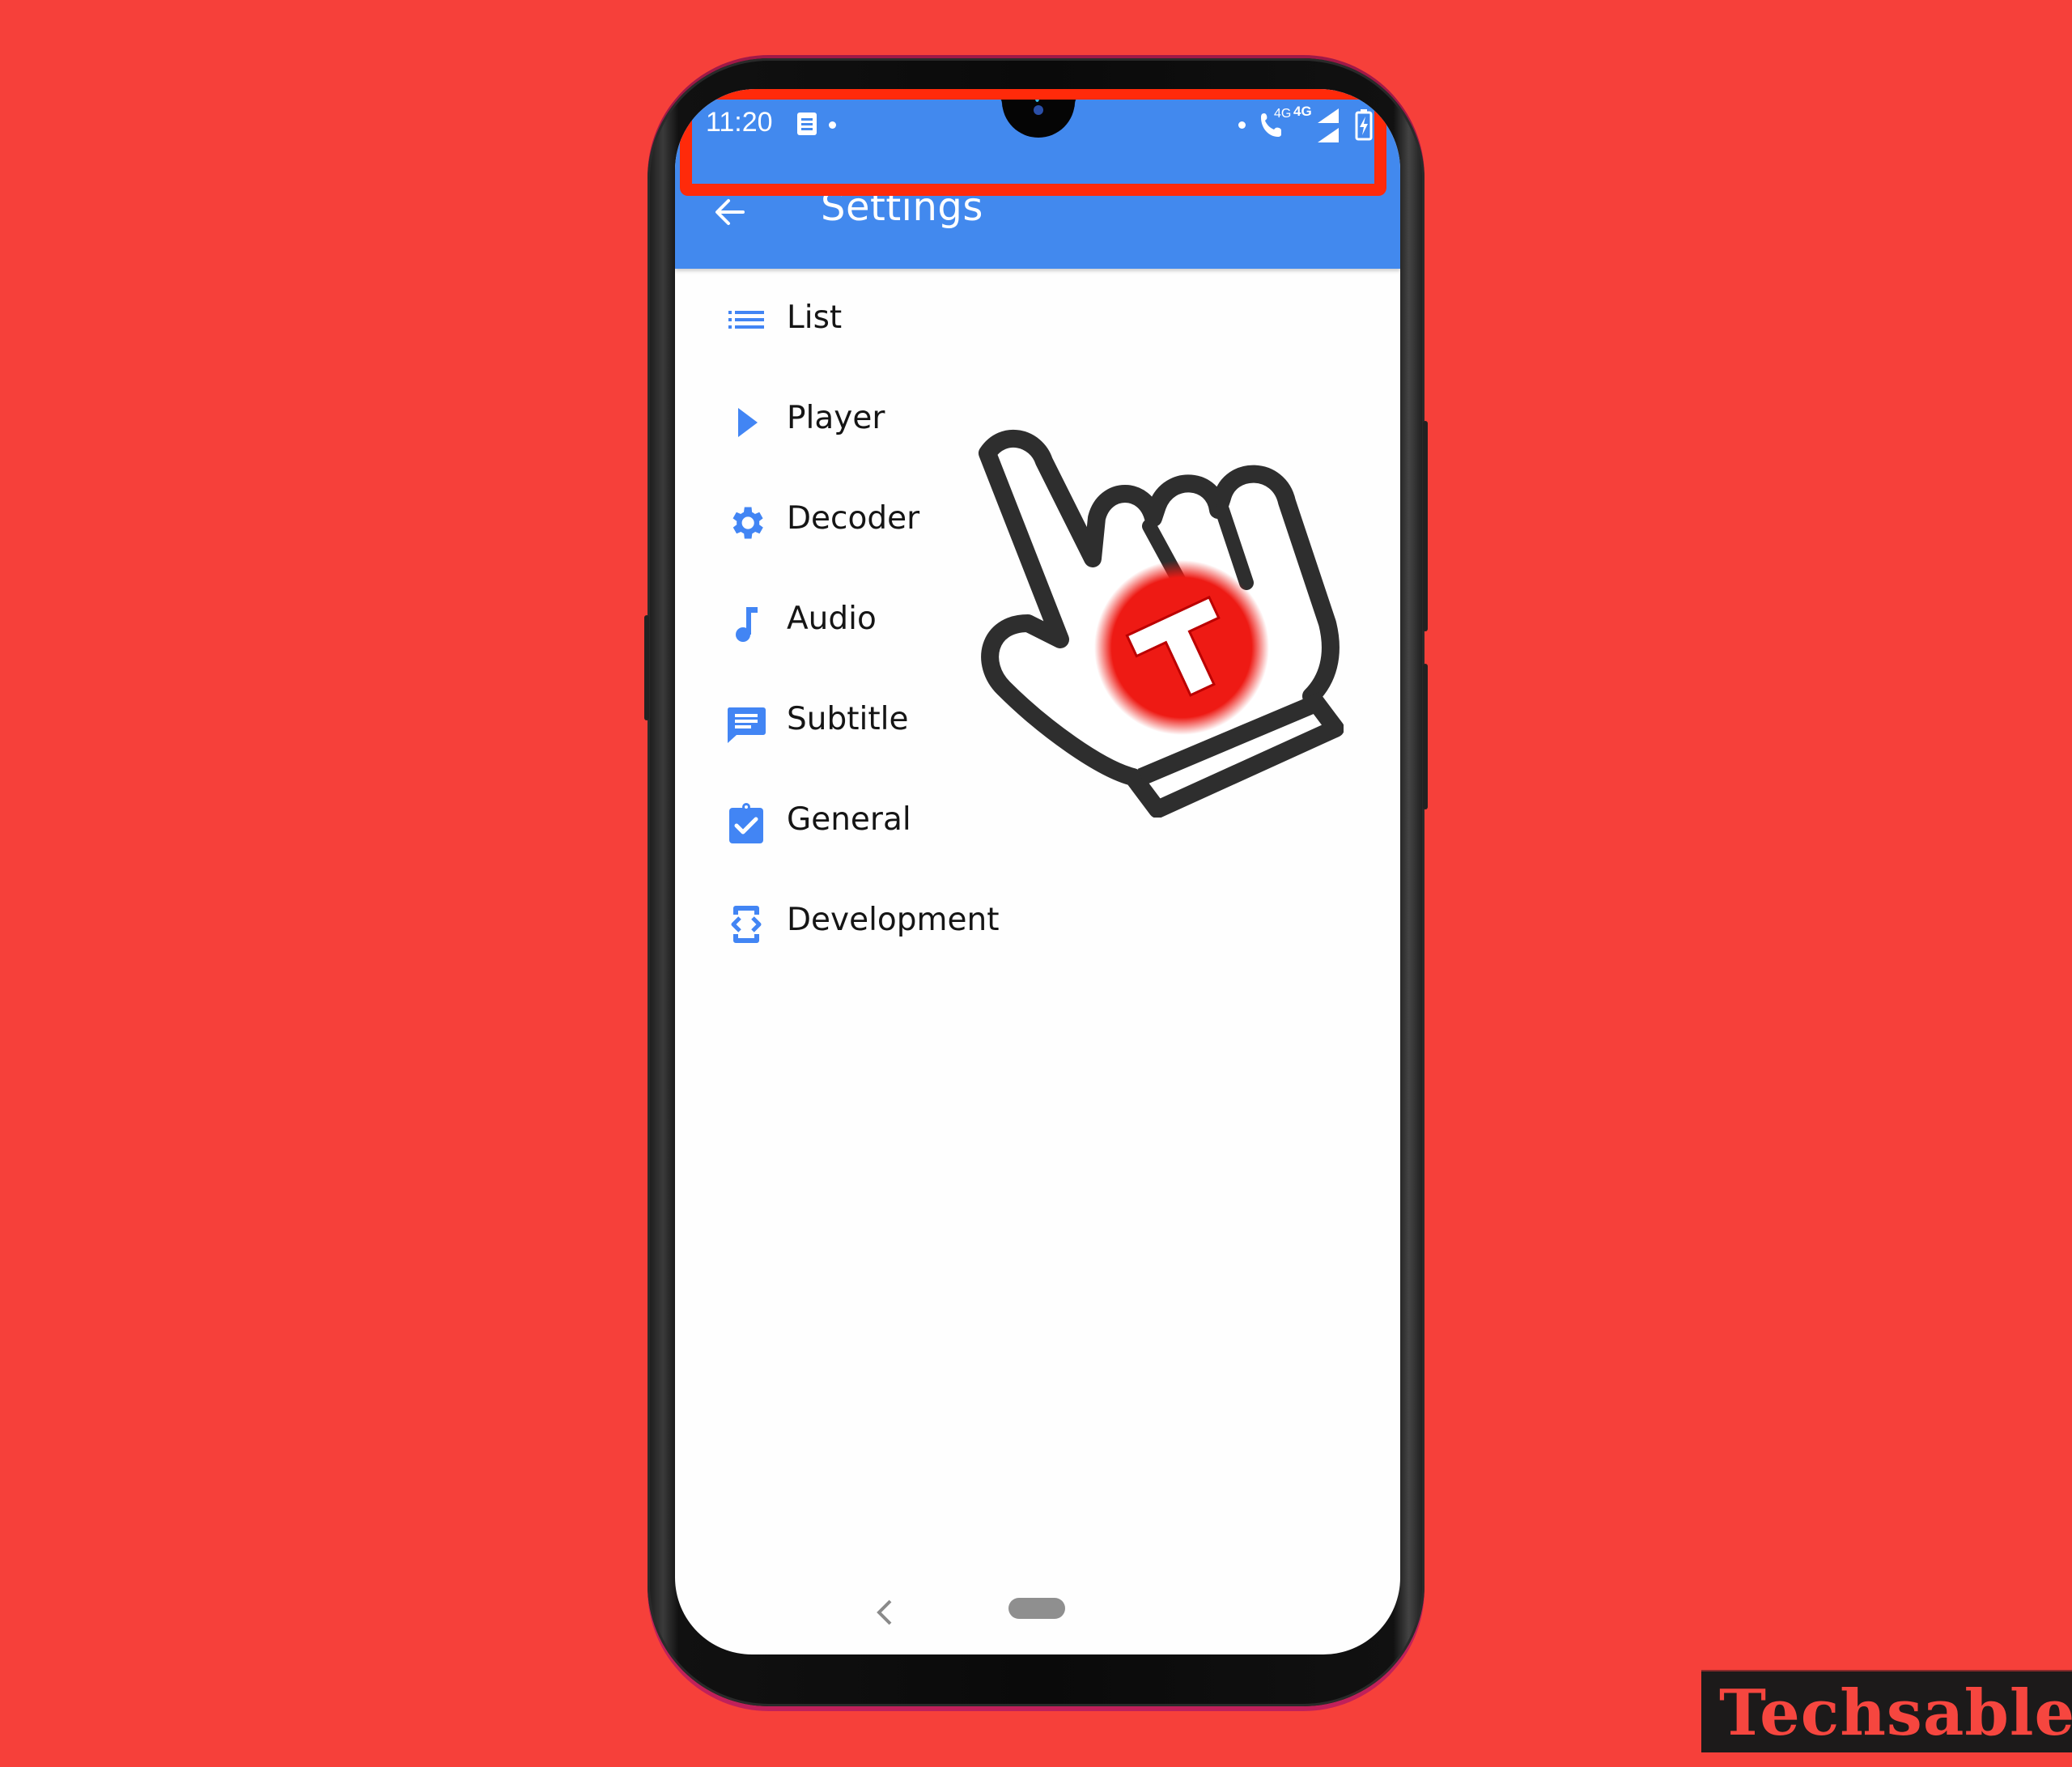  Describe the element at coordinates (1895, 1713) in the screenshot. I see `watermark-text: Techsable` at that location.